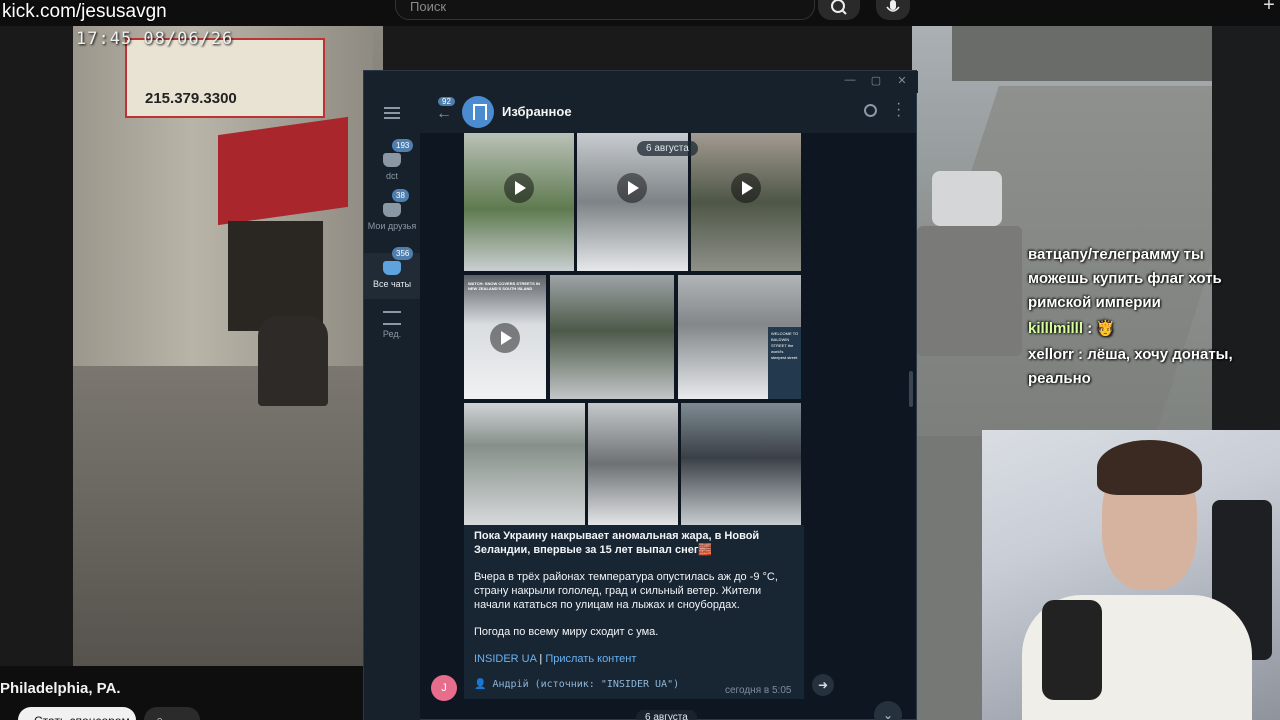 The width and height of the screenshot is (1280, 720). What do you see at coordinates (392, 113) in the screenshot?
I see `menu-icon` at bounding box center [392, 113].